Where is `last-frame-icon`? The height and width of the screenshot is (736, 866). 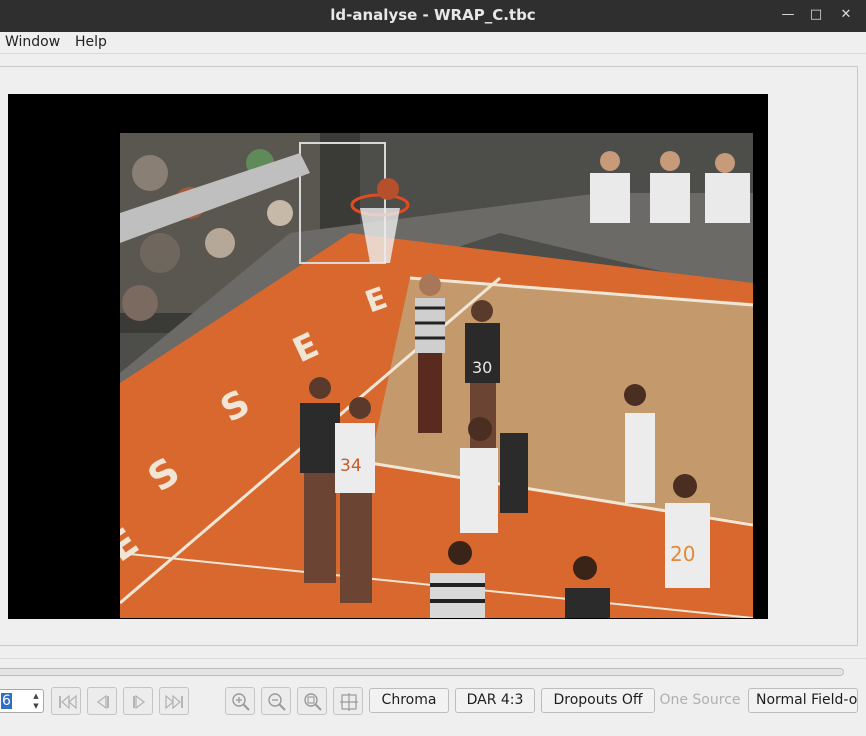 last-frame-icon is located at coordinates (174, 702).